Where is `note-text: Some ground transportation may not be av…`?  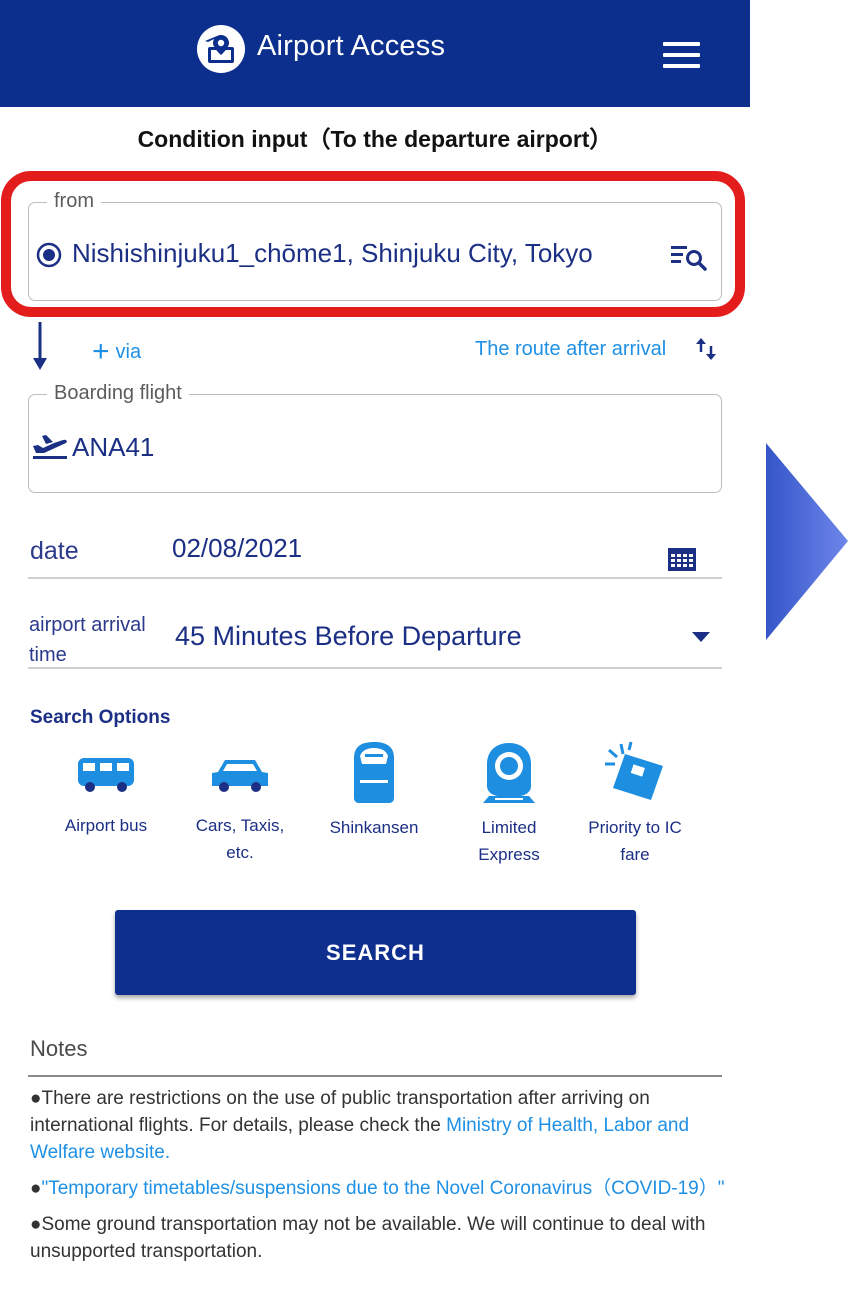 note-text: Some ground transportation may not be av… is located at coordinates (368, 1238).